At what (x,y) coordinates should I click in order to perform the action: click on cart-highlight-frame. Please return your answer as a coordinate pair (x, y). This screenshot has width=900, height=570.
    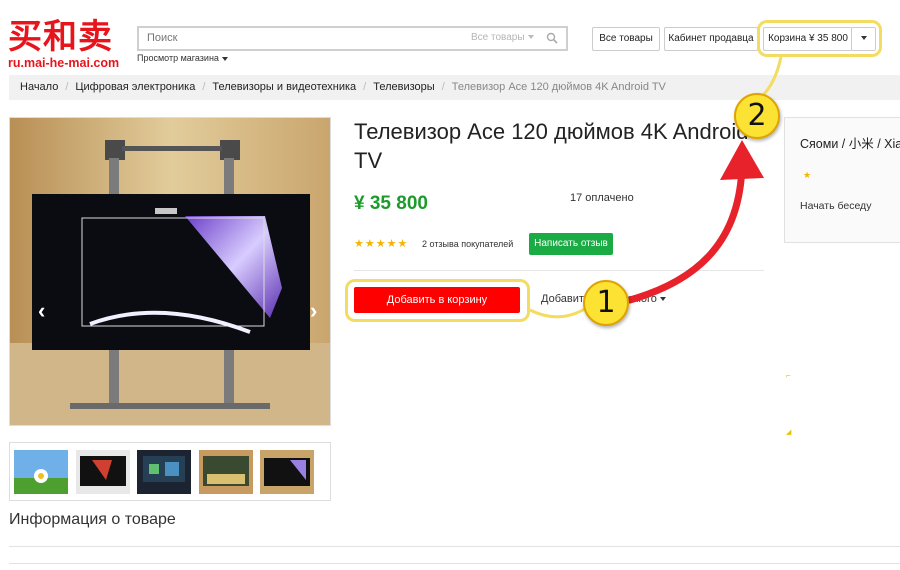
    Looking at the image, I should click on (819, 38).